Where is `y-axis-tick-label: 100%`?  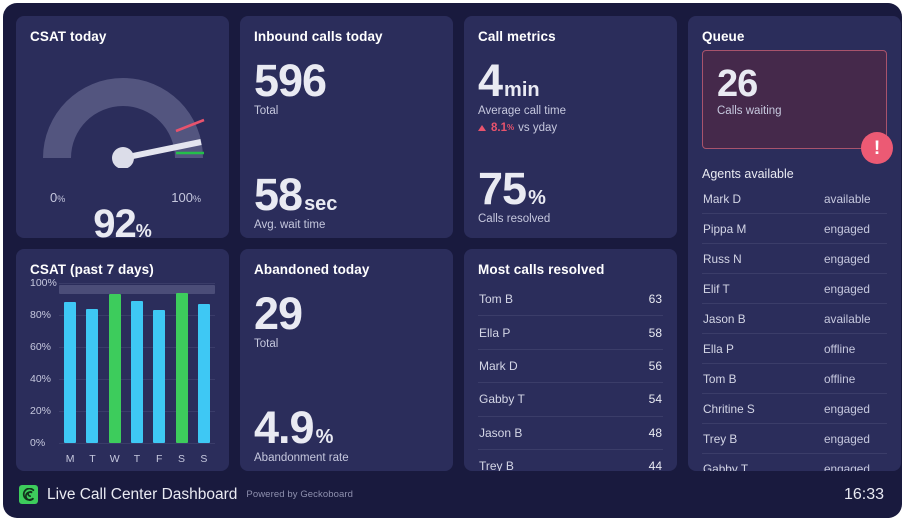
y-axis-tick-label: 100% is located at coordinates (43, 283).